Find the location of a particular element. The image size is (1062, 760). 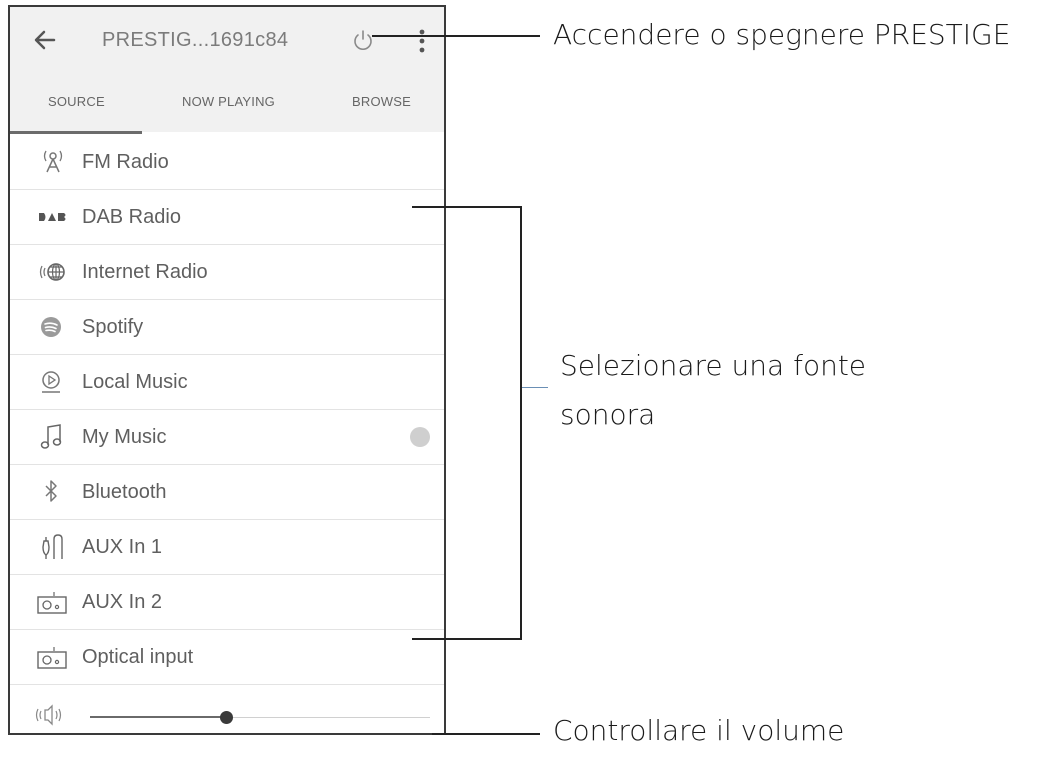

source-item-local-music: Local Music is located at coordinates (227, 382).